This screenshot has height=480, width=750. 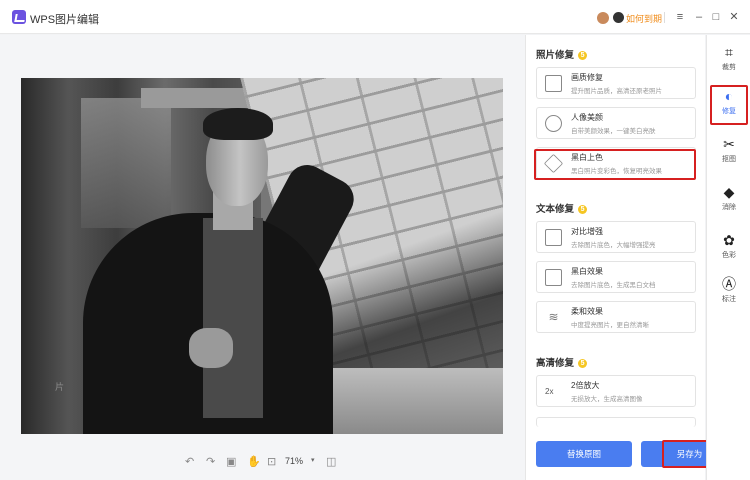 I want to click on chevron-down-icon: ▾, so click(x=313, y=460).